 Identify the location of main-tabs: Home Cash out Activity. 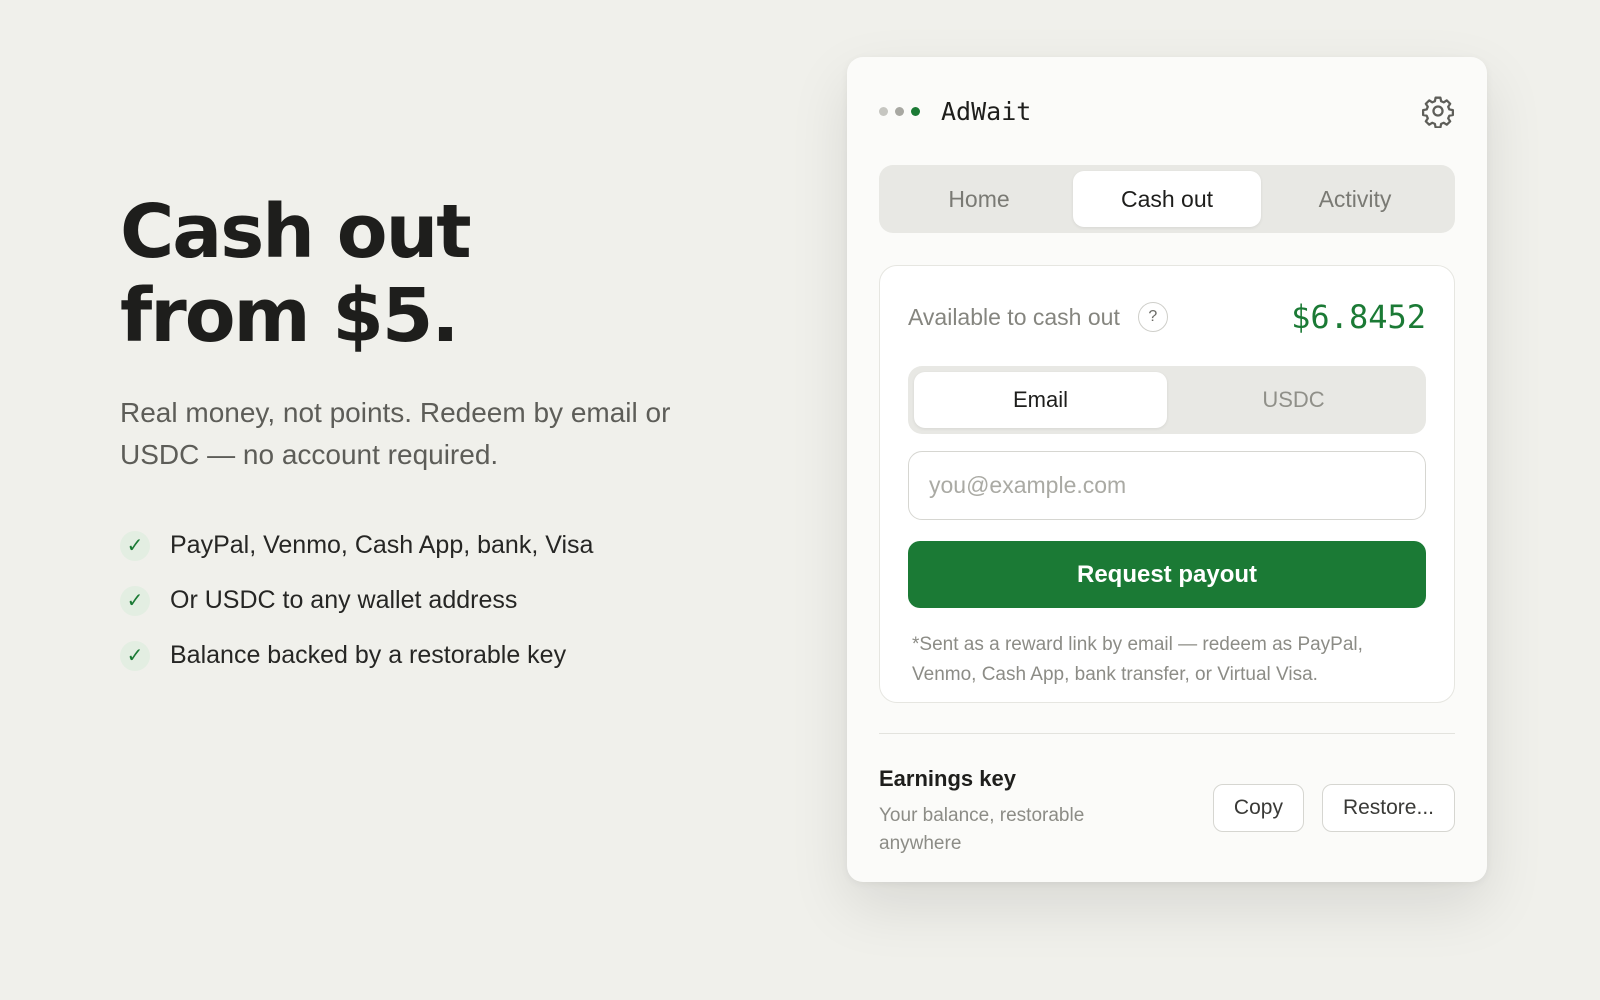
(1167, 199).